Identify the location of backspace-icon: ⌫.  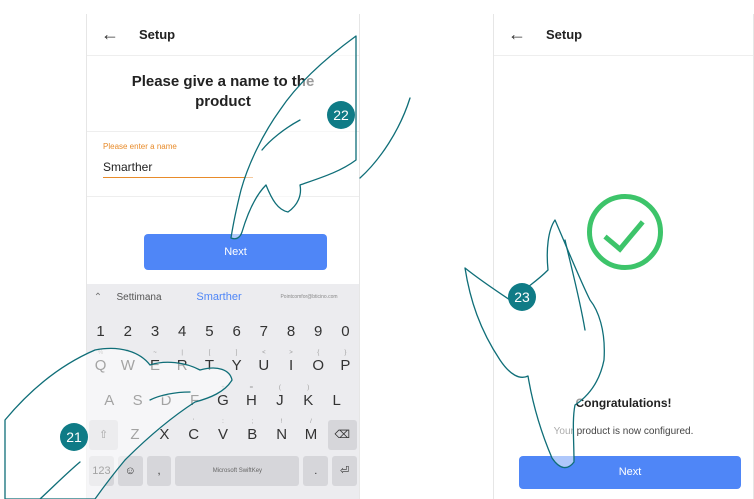
(342, 435).